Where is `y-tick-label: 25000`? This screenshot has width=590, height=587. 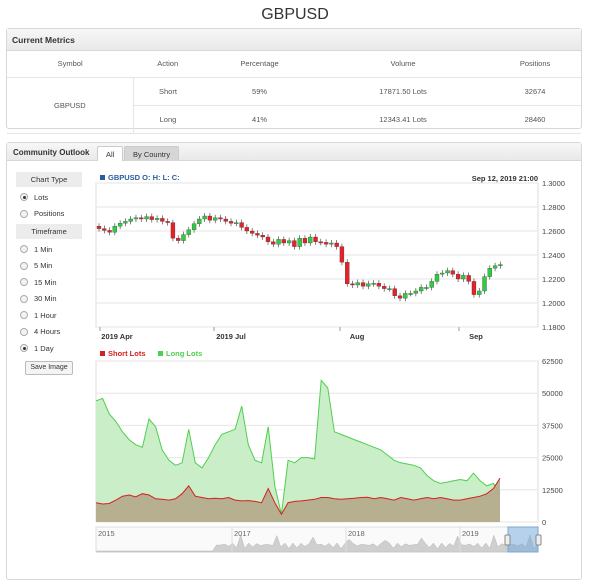
y-tick-label: 25000 is located at coordinates (552, 458).